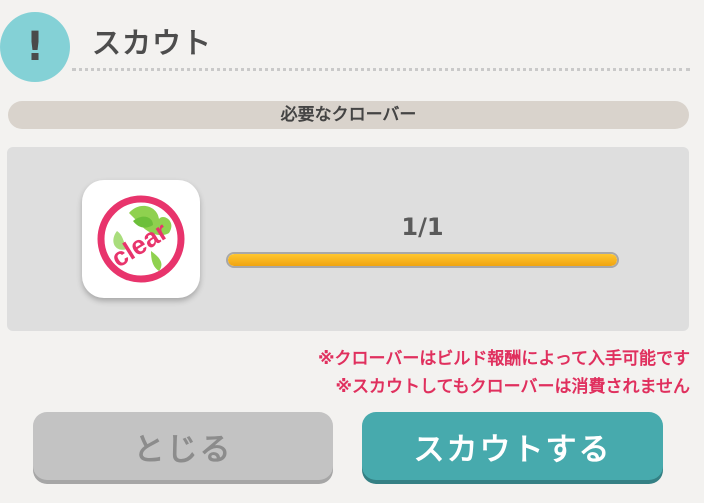 This screenshot has width=704, height=503. I want to click on dialog-title: スカウト, so click(152, 43).